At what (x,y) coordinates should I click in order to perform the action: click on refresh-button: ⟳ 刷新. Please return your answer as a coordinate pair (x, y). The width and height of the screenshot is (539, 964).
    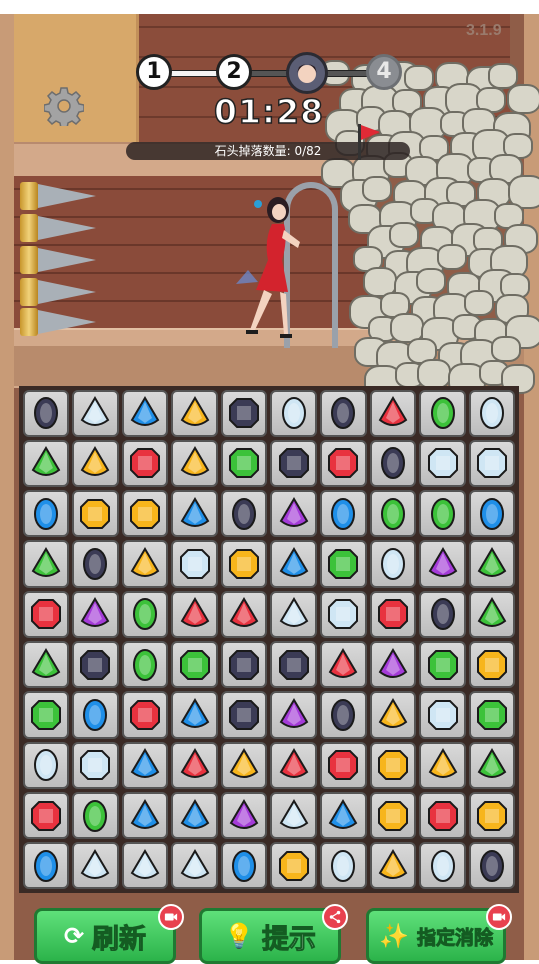
    Looking at the image, I should click on (105, 936).